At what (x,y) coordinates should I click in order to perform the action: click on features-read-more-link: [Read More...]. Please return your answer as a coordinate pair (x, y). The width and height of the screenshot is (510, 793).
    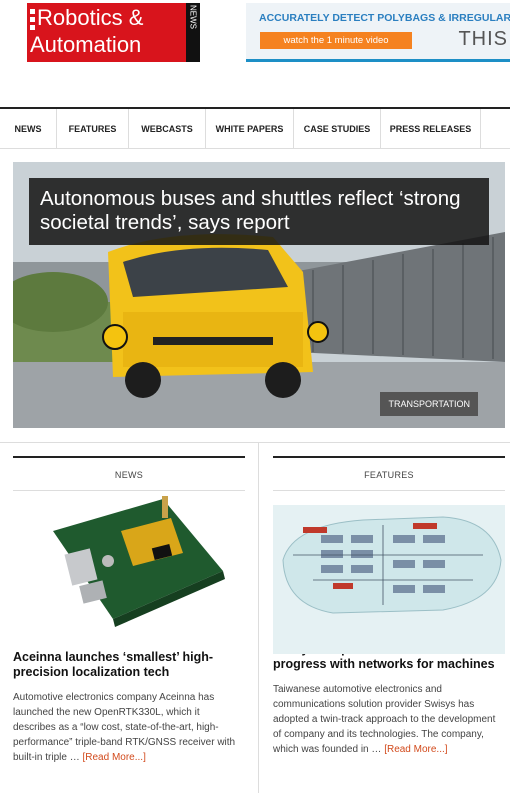
    Looking at the image, I should click on (415, 749).